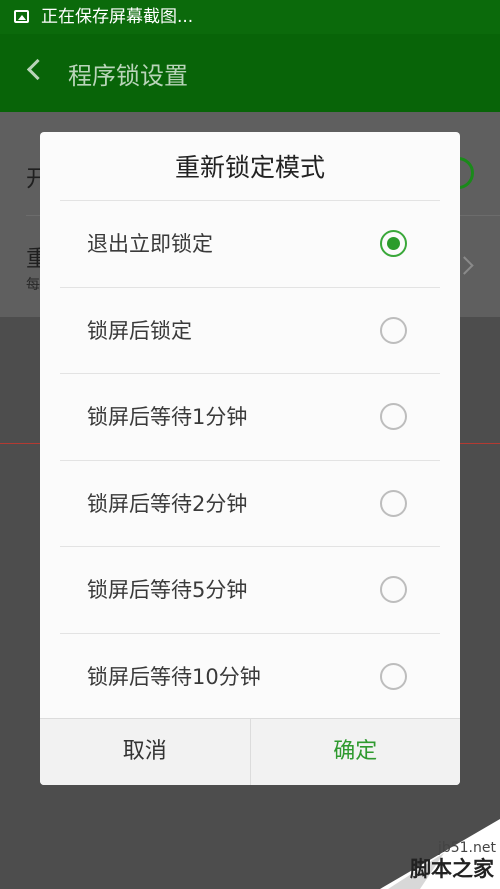 The image size is (500, 889). I want to click on radio-button-checked, so click(393, 243).